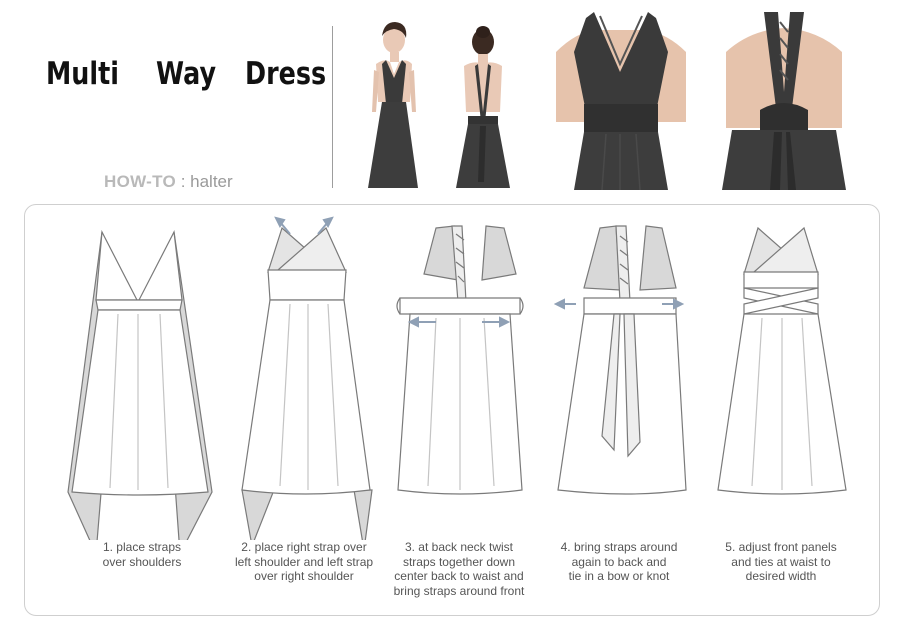  Describe the element at coordinates (332, 107) in the screenshot. I see `header-divider` at that location.